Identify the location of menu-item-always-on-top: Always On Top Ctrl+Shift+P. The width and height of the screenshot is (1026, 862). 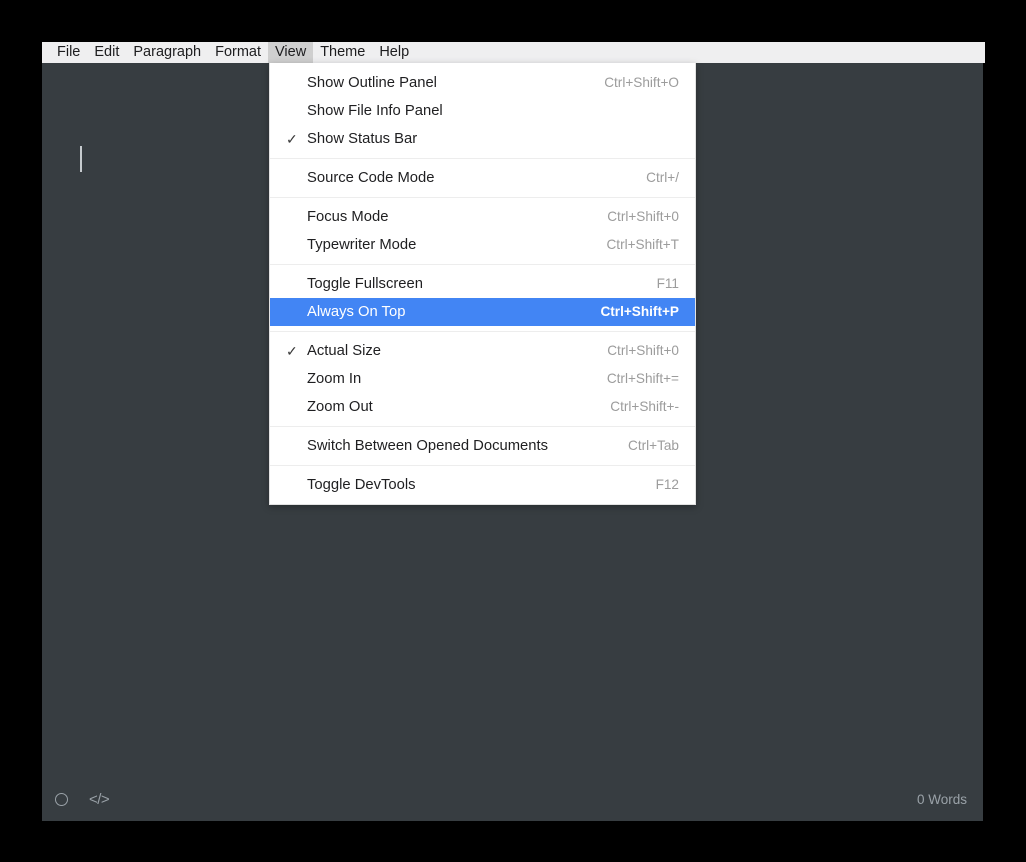
(482, 312).